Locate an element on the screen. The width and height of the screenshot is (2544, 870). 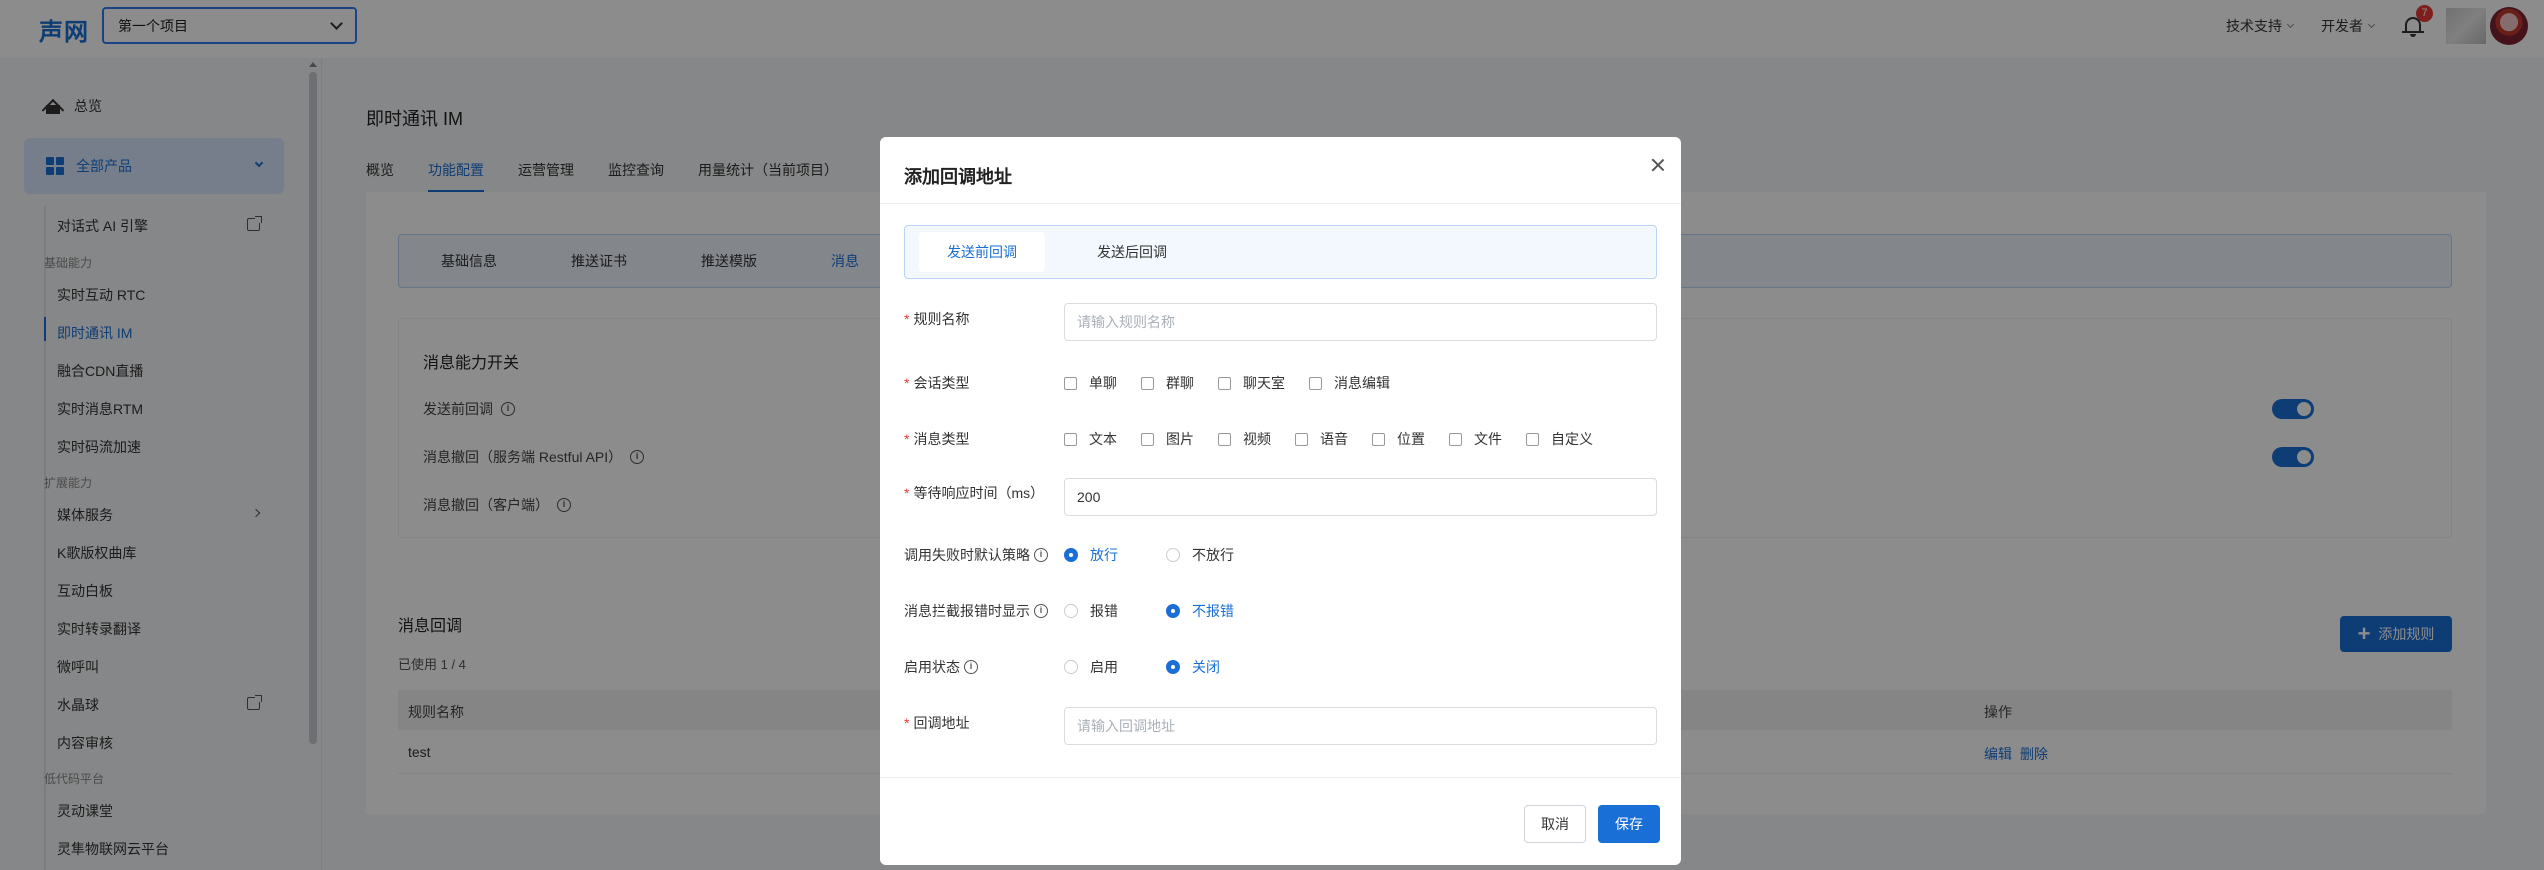
rule-name-input is located at coordinates (1360, 322).